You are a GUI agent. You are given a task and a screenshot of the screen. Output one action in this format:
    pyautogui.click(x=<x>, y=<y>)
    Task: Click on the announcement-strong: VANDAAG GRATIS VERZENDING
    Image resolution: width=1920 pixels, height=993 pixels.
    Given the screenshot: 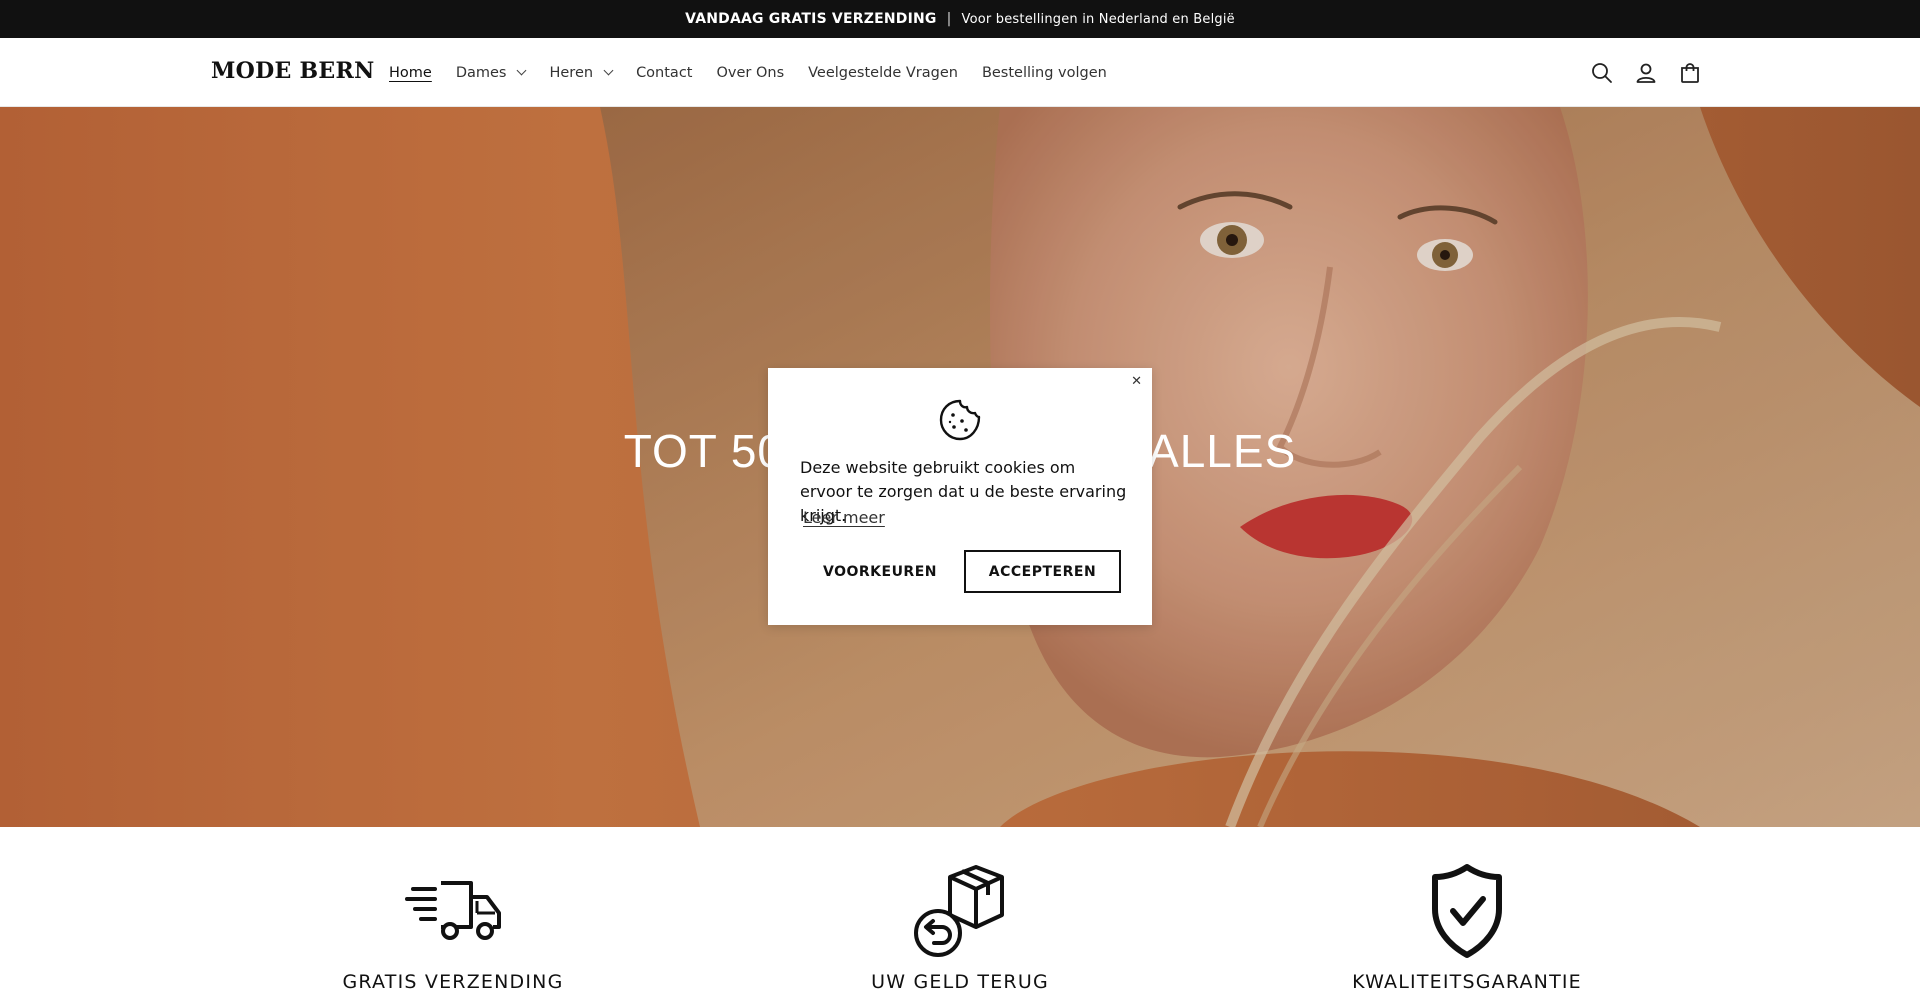 What is the action you would take?
    pyautogui.click(x=811, y=19)
    